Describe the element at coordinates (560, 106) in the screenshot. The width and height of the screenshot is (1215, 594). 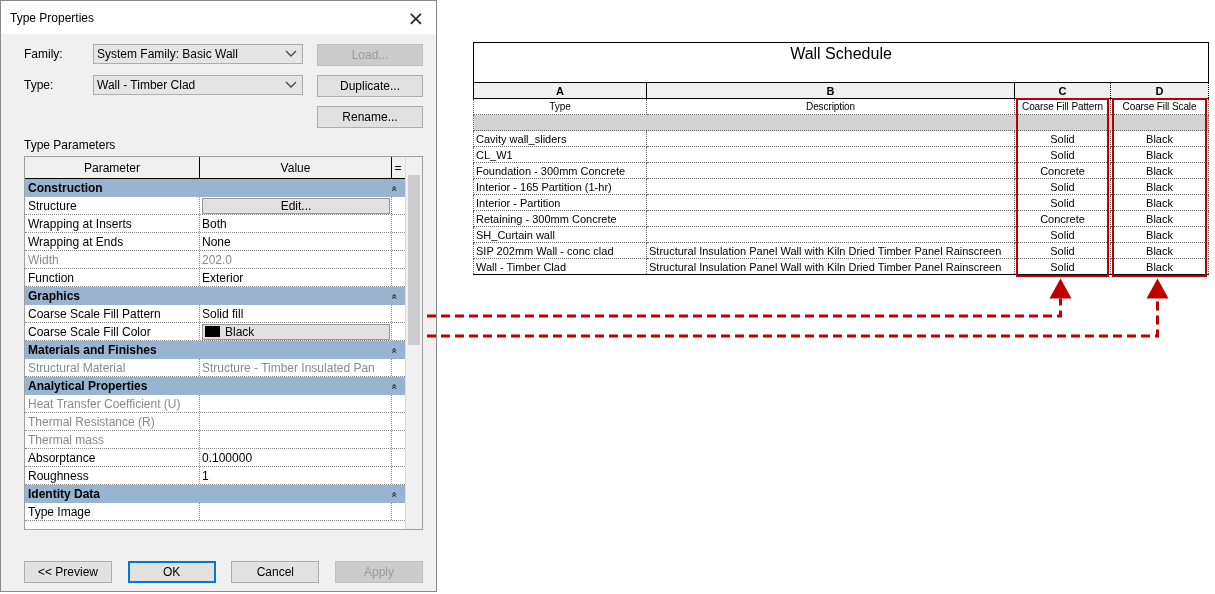
I see `column-heading: Type` at that location.